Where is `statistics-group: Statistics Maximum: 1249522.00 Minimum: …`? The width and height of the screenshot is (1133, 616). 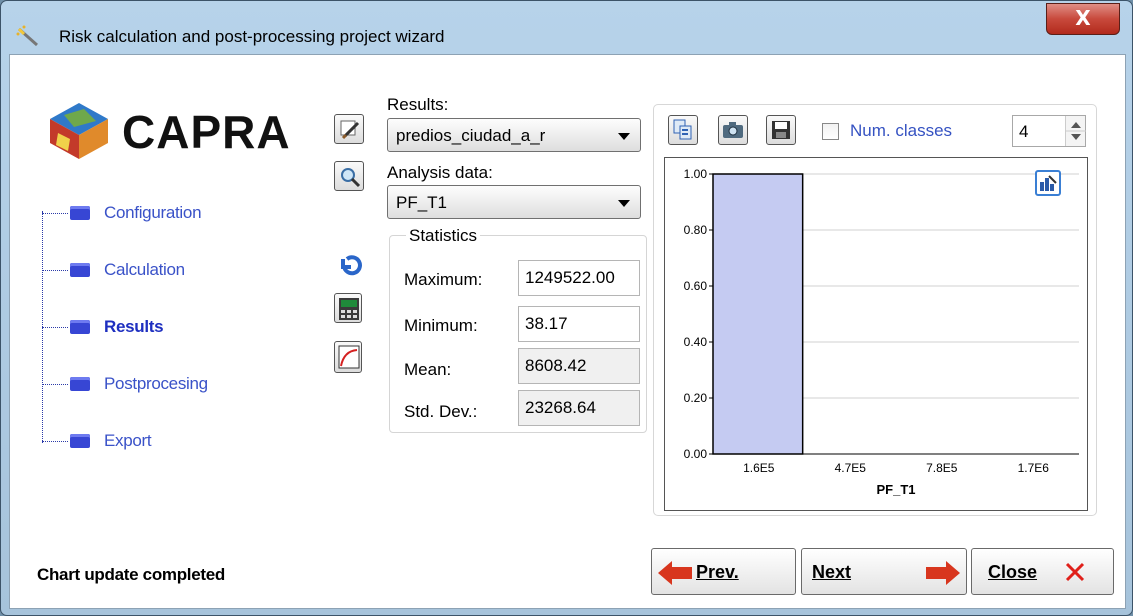 statistics-group: Statistics Maximum: 1249522.00 Minimum: … is located at coordinates (518, 329).